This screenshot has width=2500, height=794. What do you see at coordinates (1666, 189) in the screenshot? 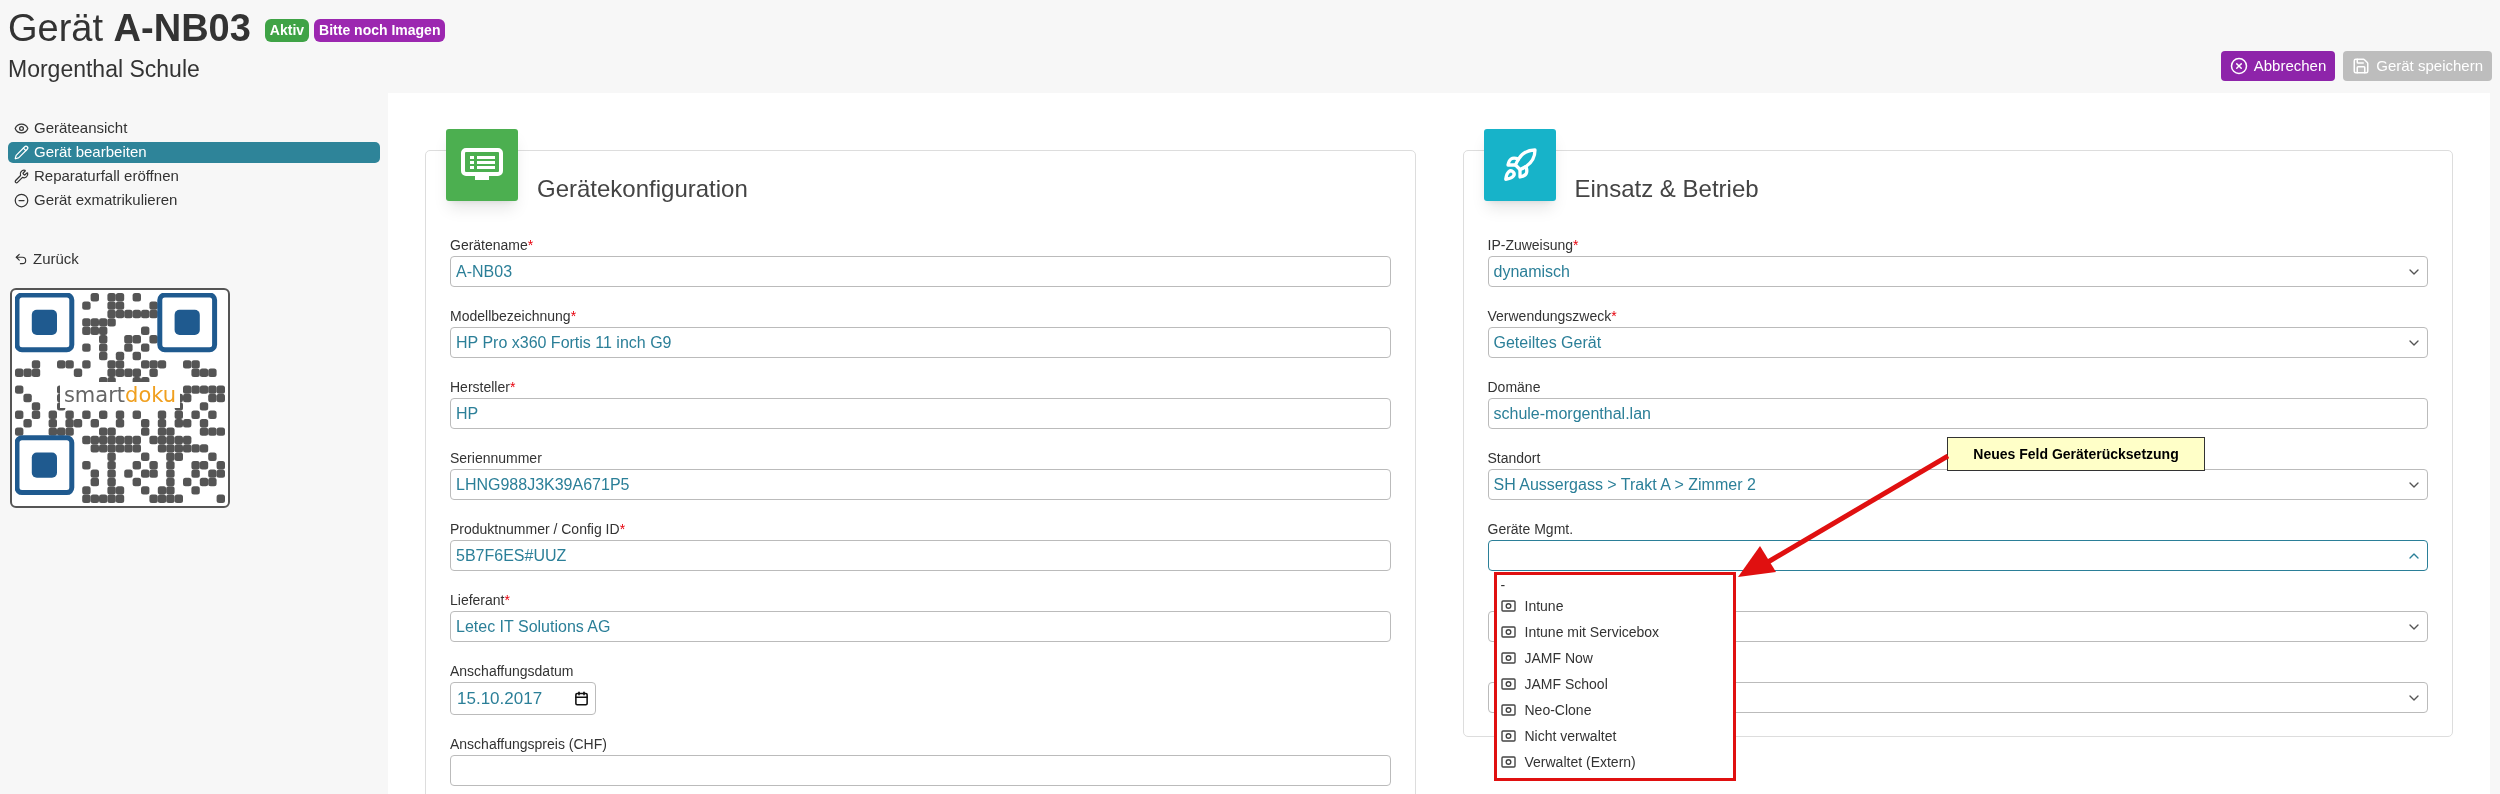
I see `card-title: Einsatz & Betrieb` at bounding box center [1666, 189].